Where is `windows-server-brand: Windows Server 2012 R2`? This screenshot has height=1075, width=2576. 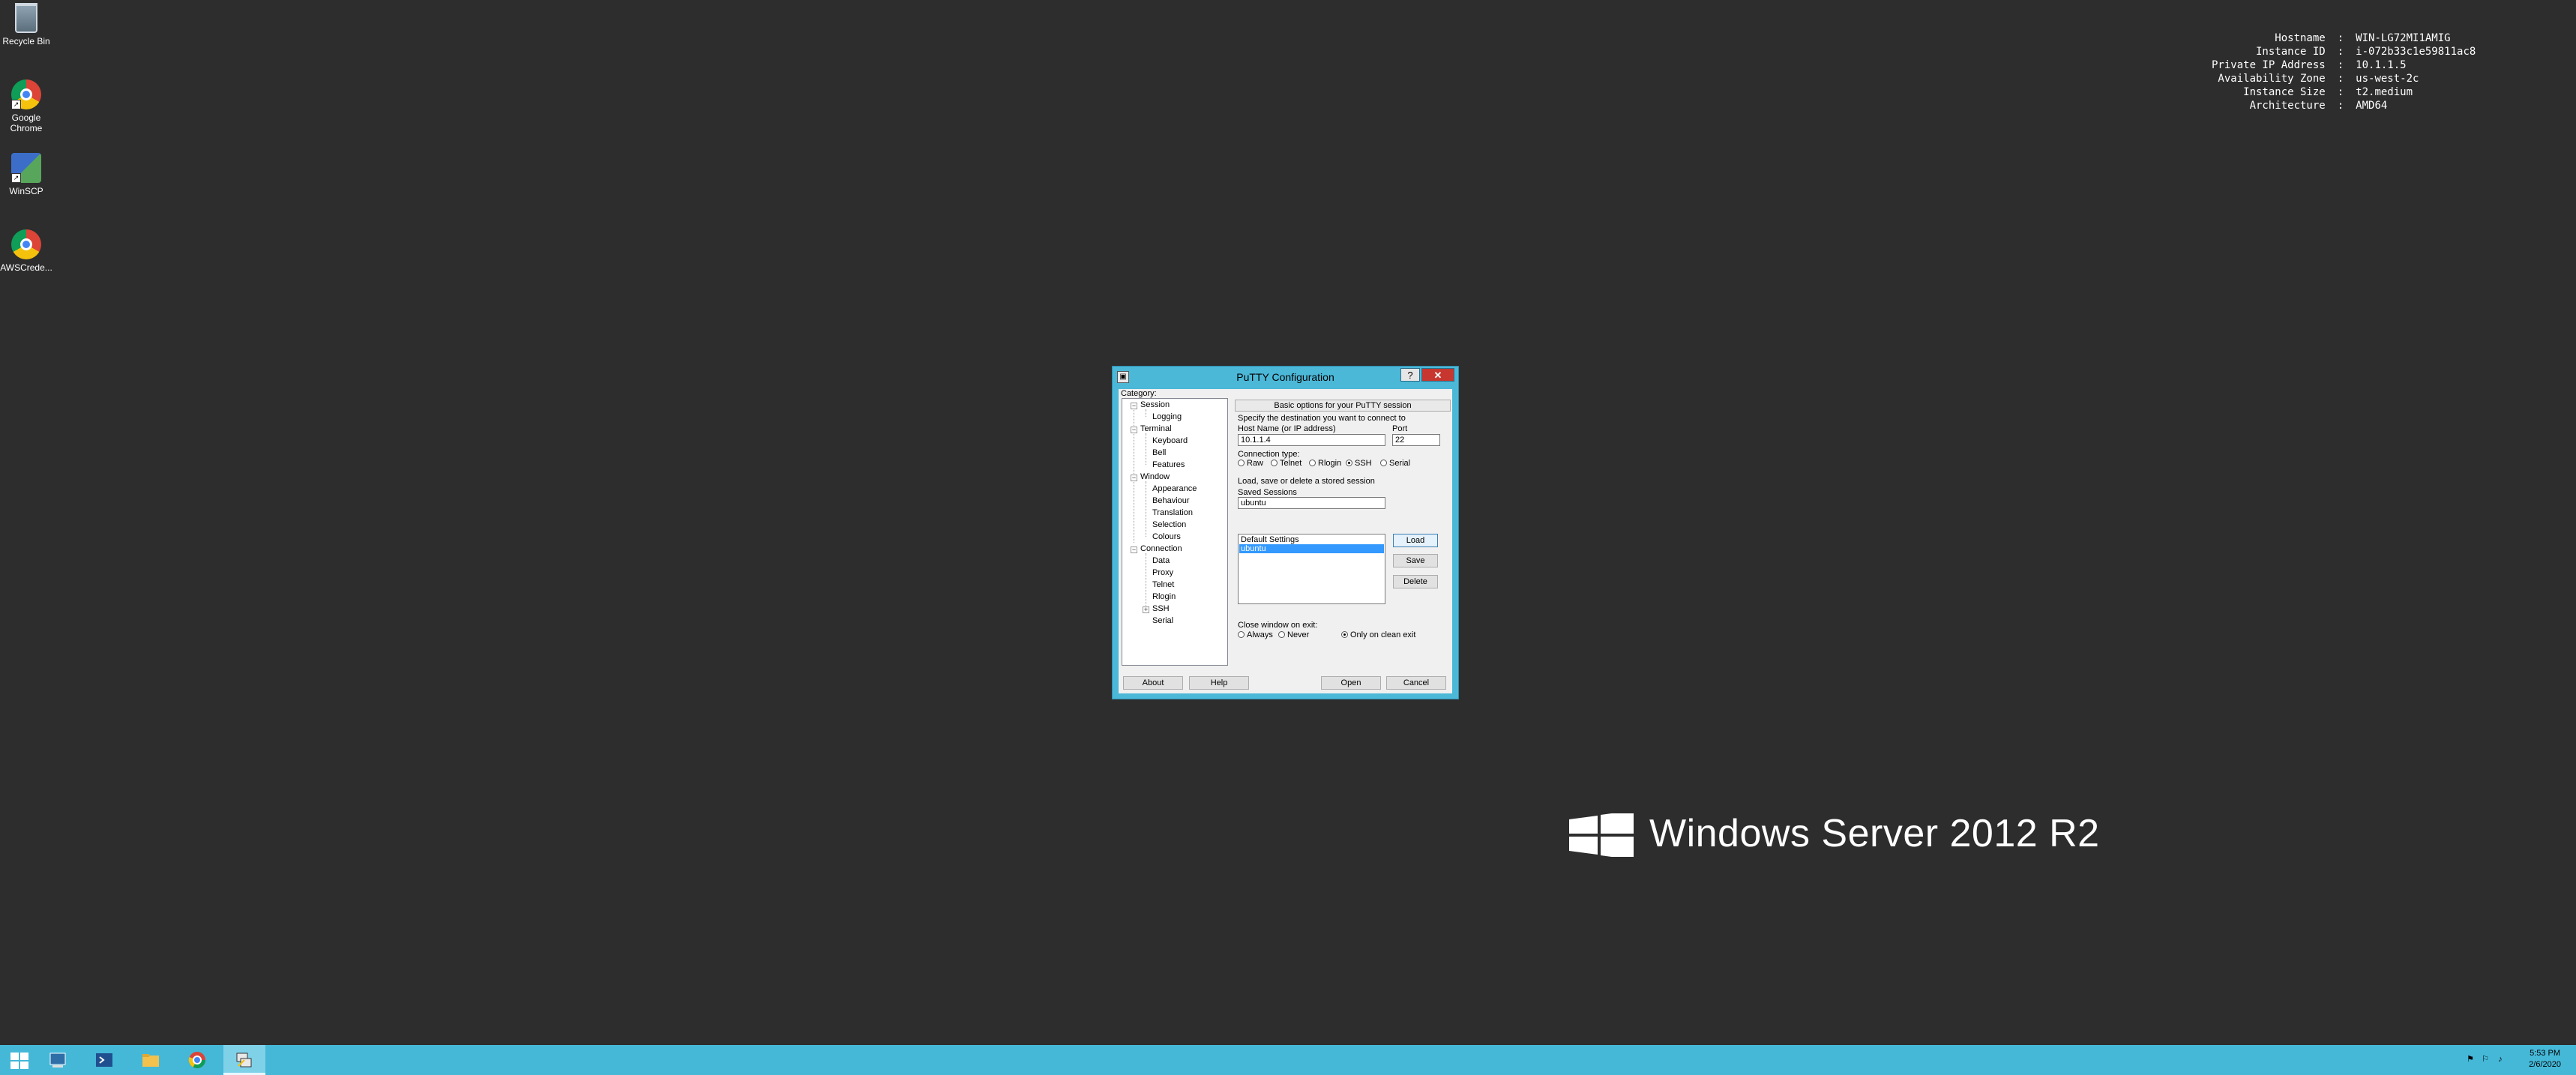 windows-server-brand: Windows Server 2012 R2 is located at coordinates (1875, 833).